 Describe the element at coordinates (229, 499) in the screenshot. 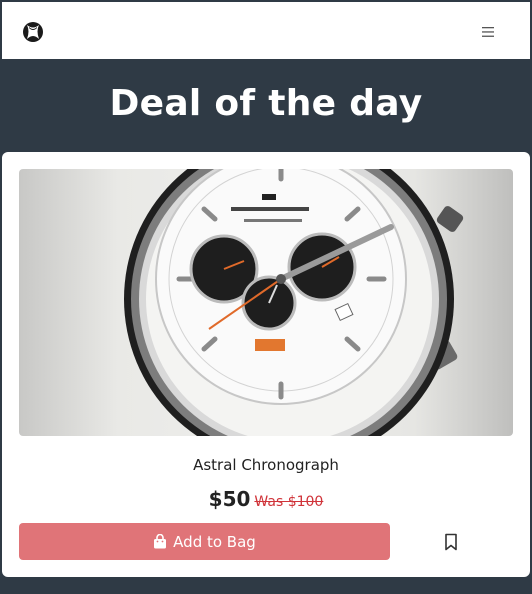

I see `current-price: $50` at that location.